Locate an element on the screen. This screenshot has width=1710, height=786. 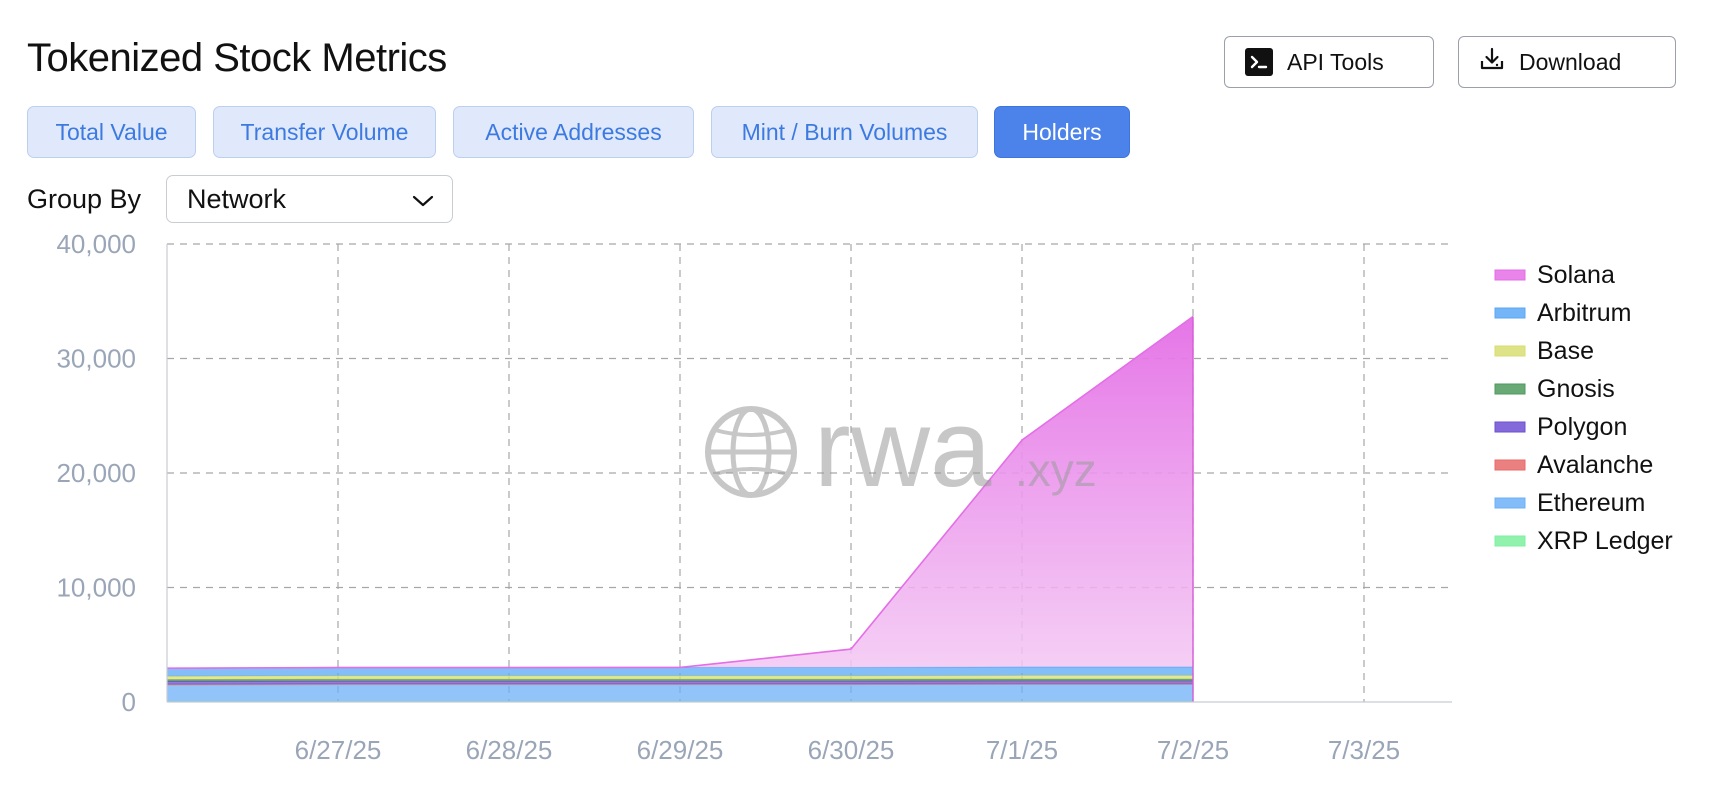
x-tick-label: 6/29/25 is located at coordinates (680, 750).